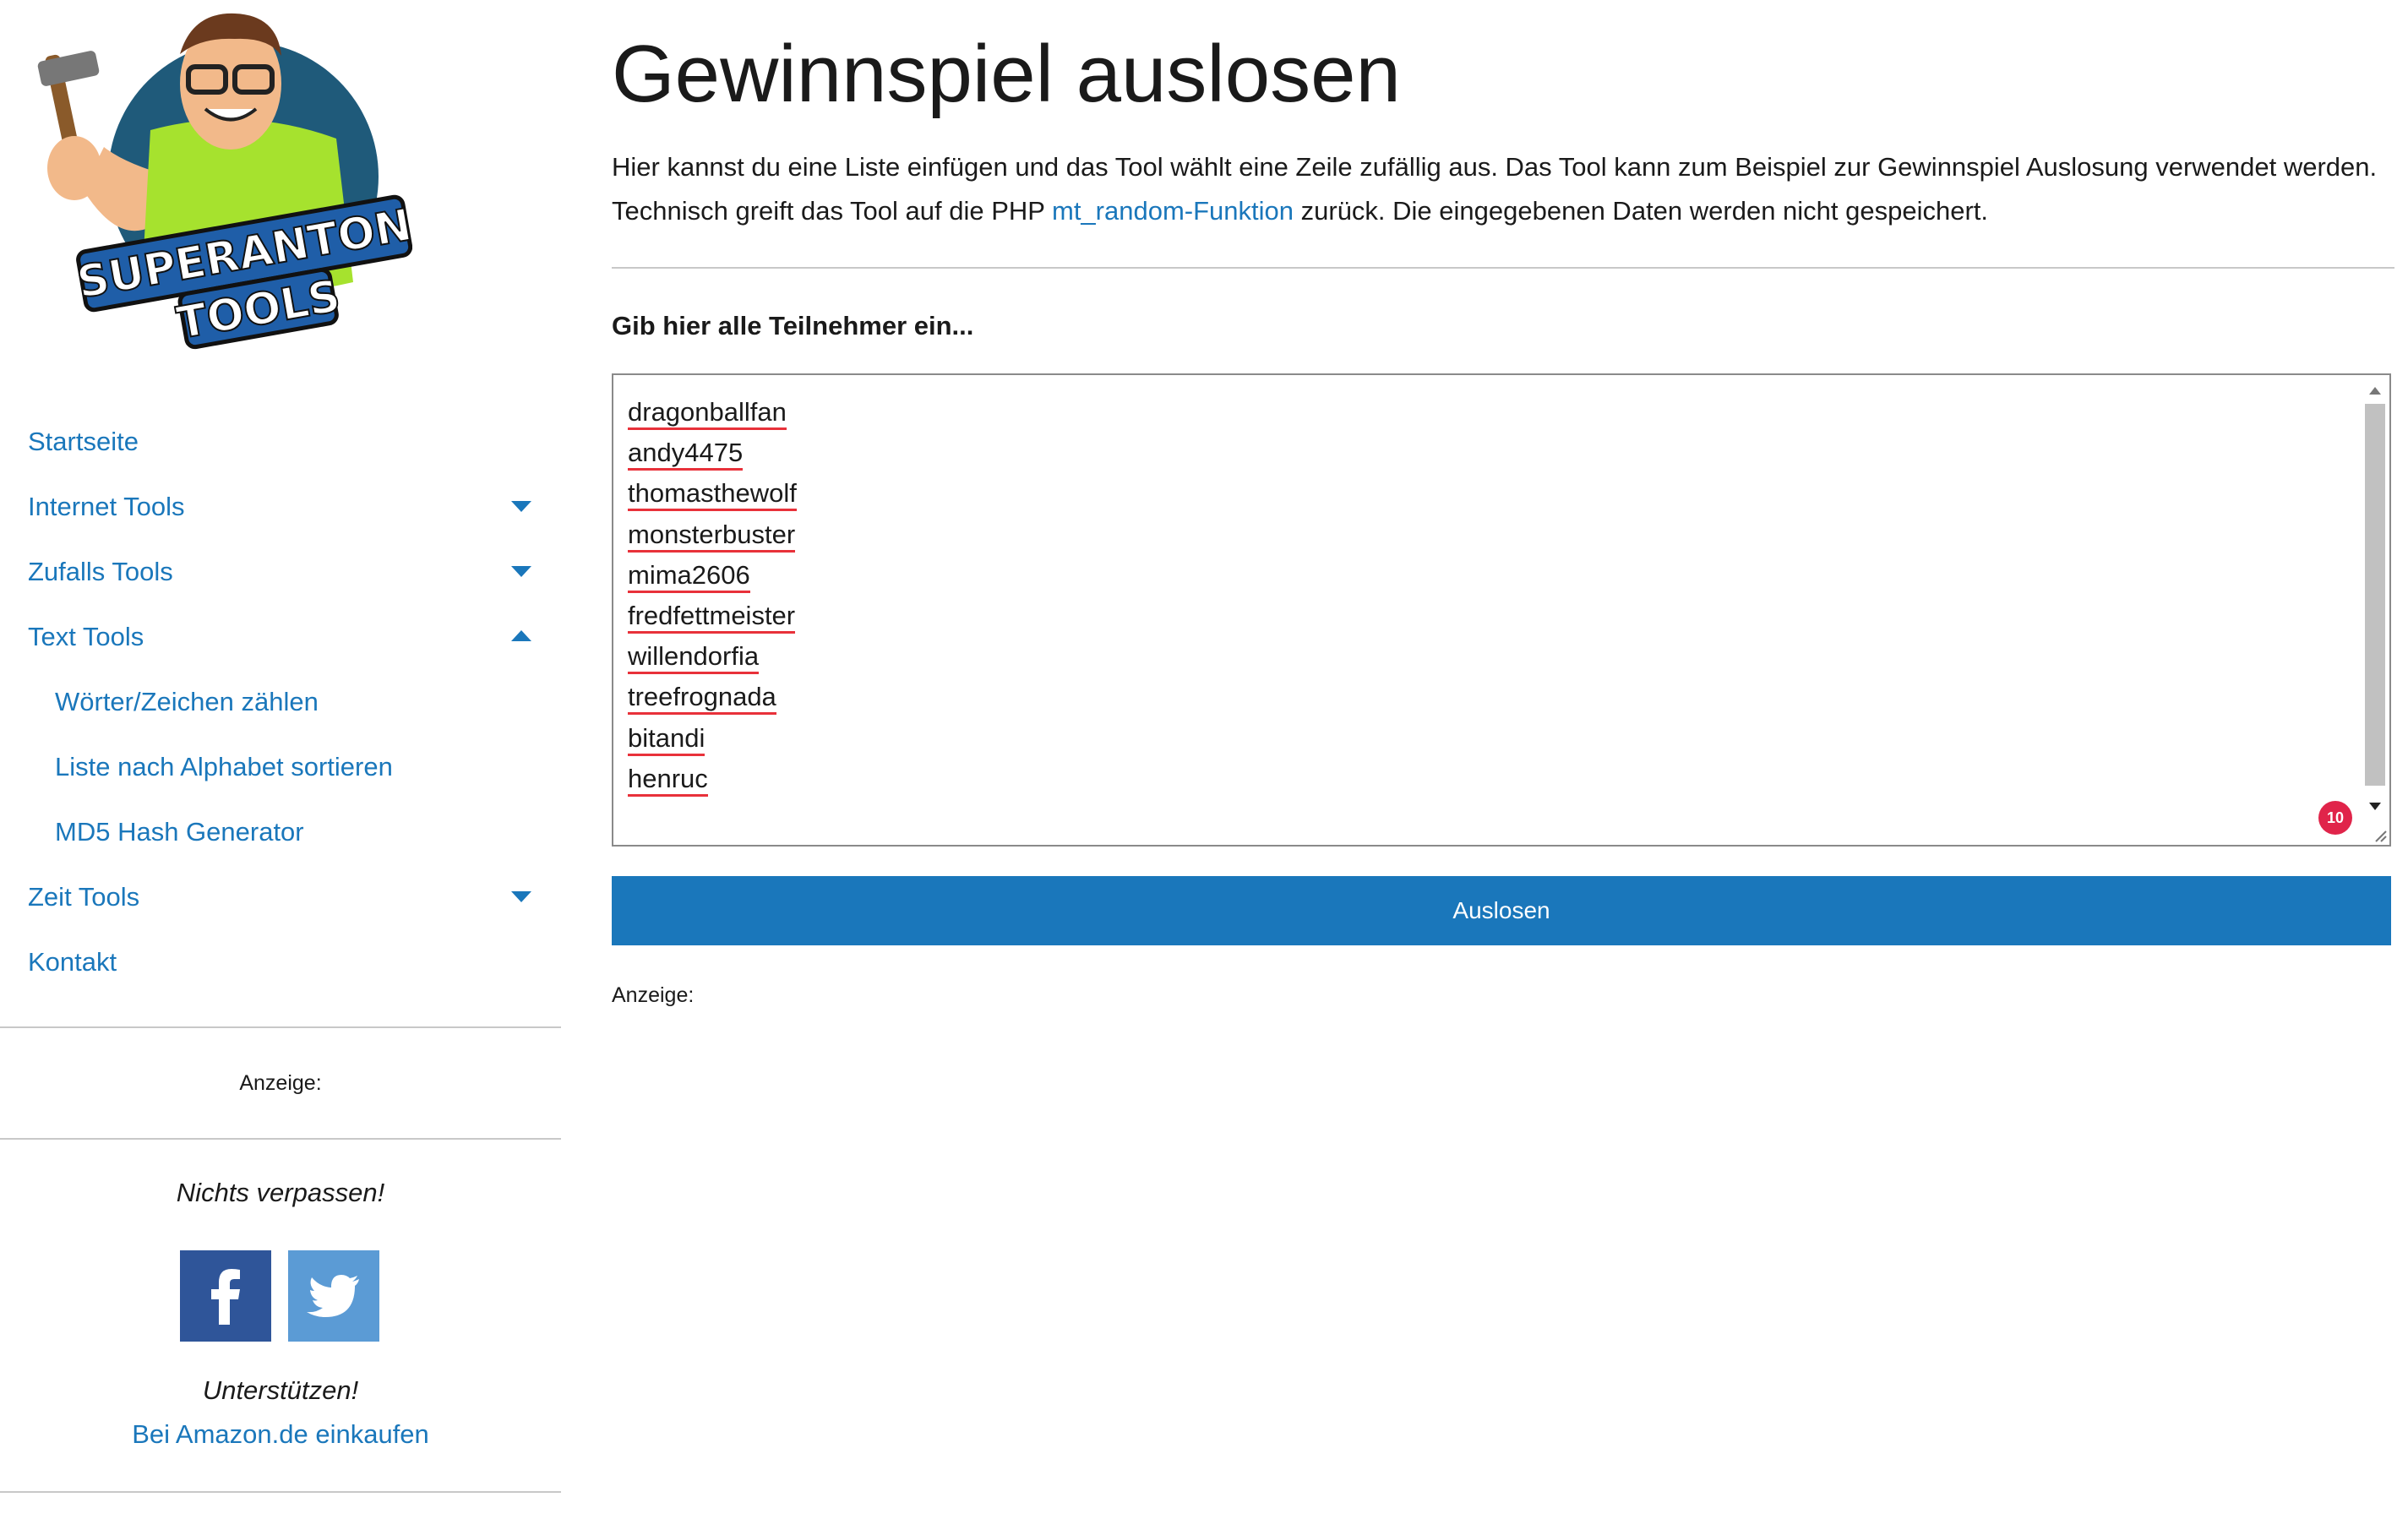  Describe the element at coordinates (2335, 818) in the screenshot. I see `entry-count-badge: 10` at that location.